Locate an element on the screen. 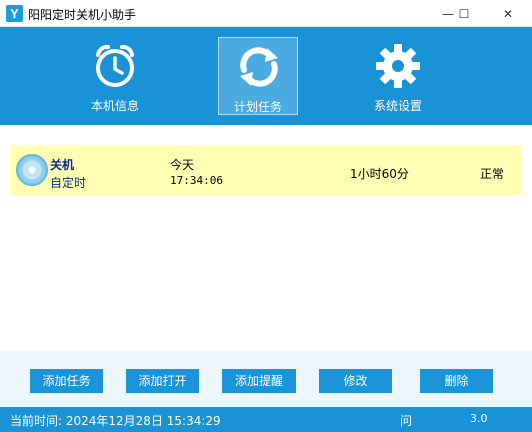 The image size is (532, 432). tab-system-settings: 系统设置 is located at coordinates (398, 76).